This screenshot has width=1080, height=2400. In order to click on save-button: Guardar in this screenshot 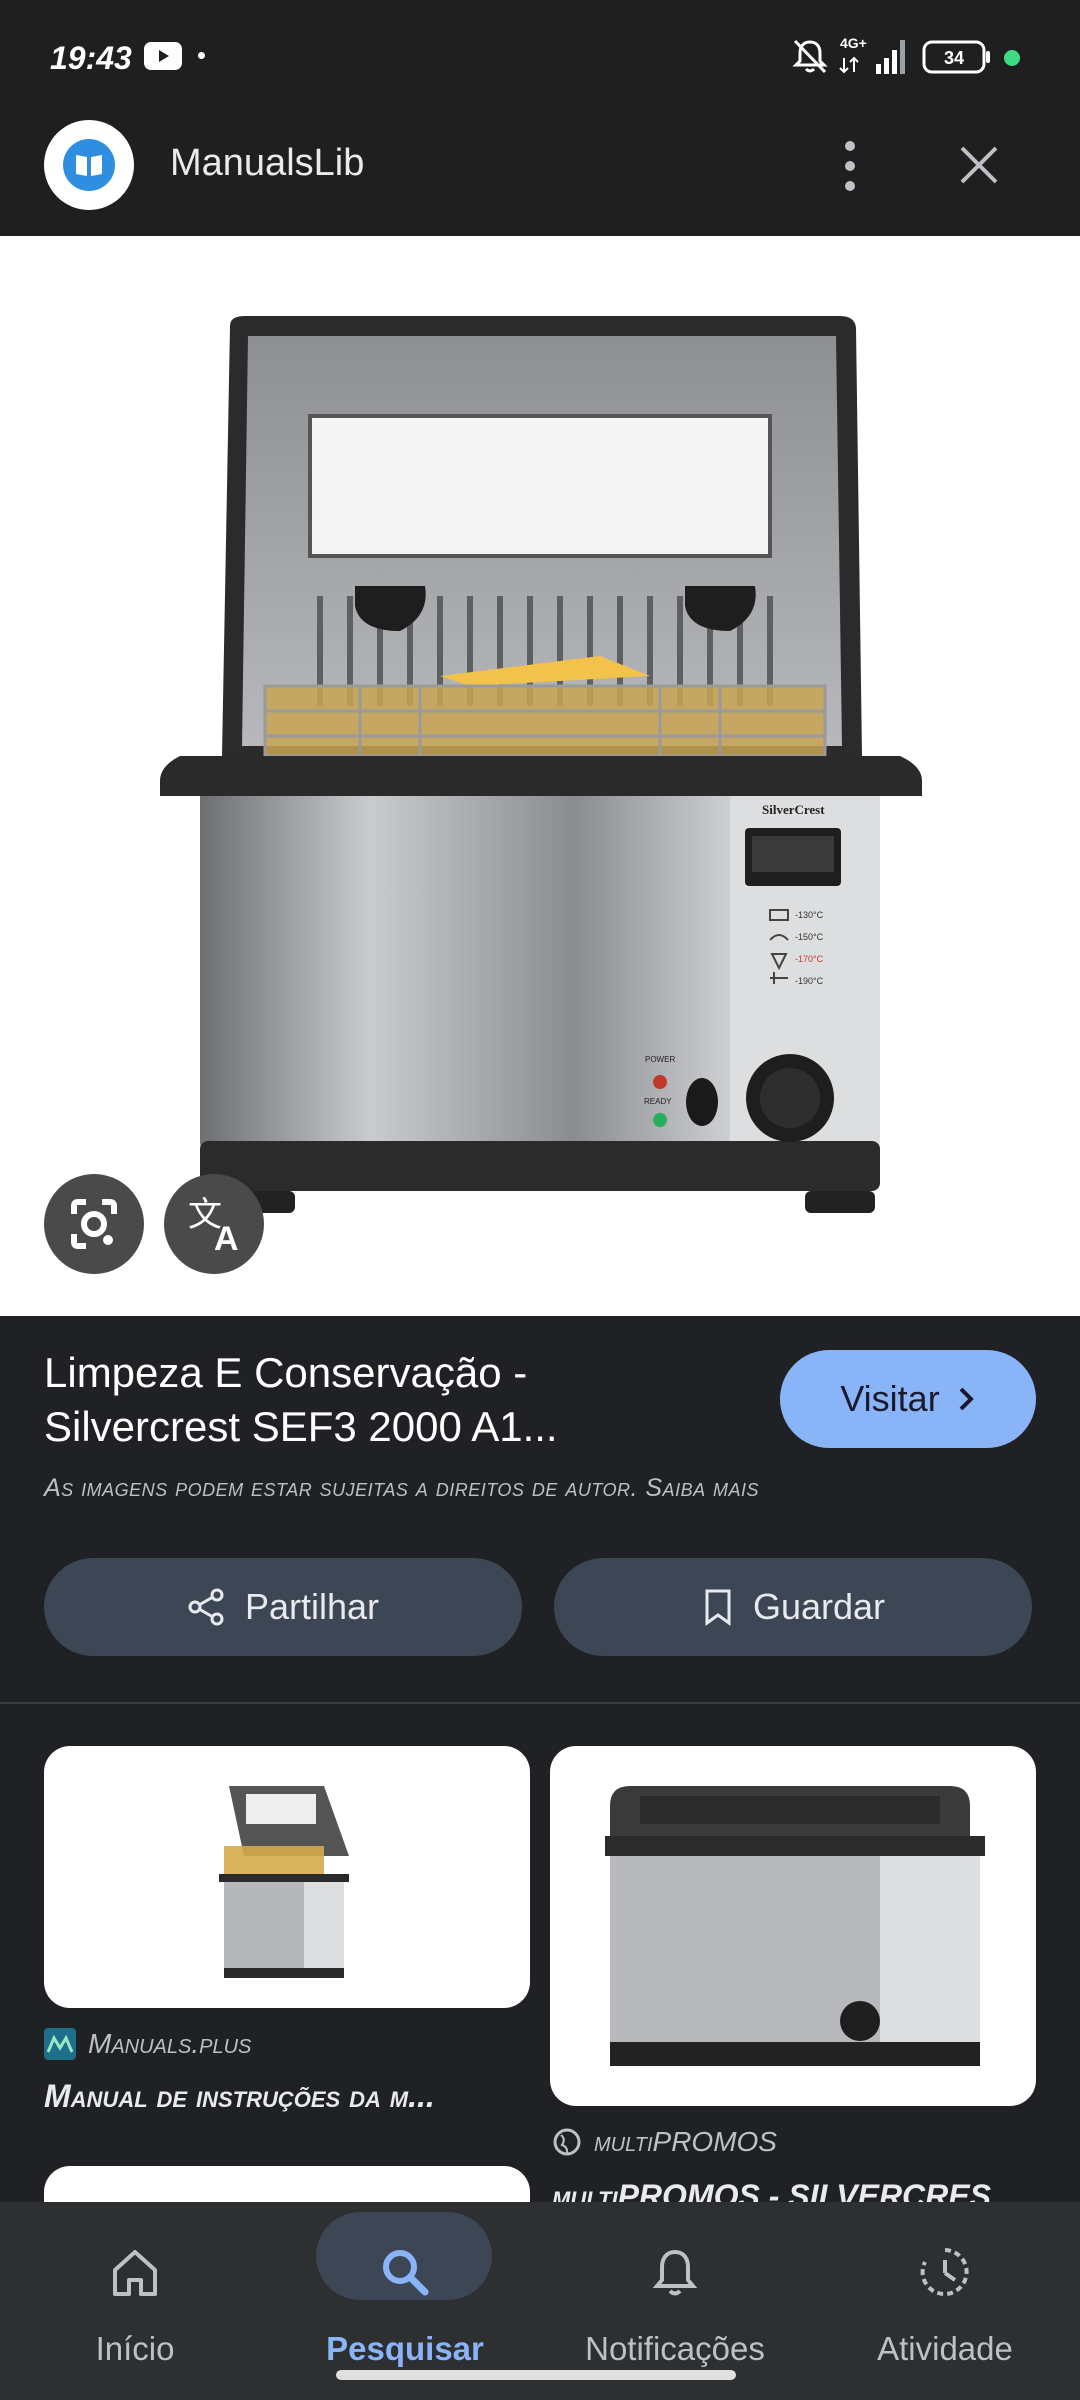, I will do `click(793, 1607)`.